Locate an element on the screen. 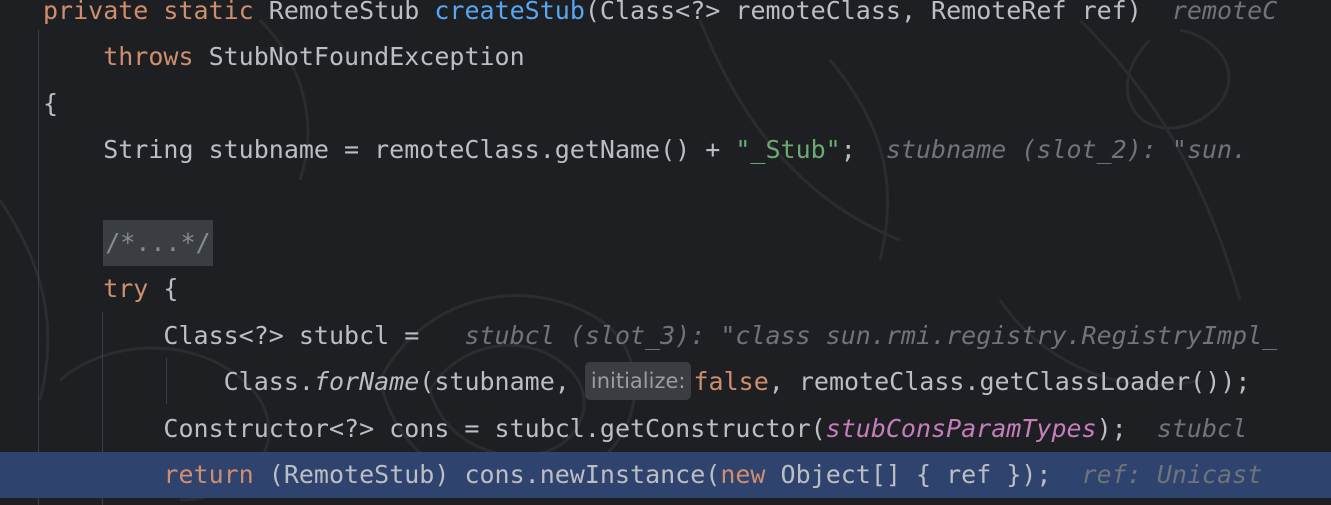  code-line: { is located at coordinates (665, 104).